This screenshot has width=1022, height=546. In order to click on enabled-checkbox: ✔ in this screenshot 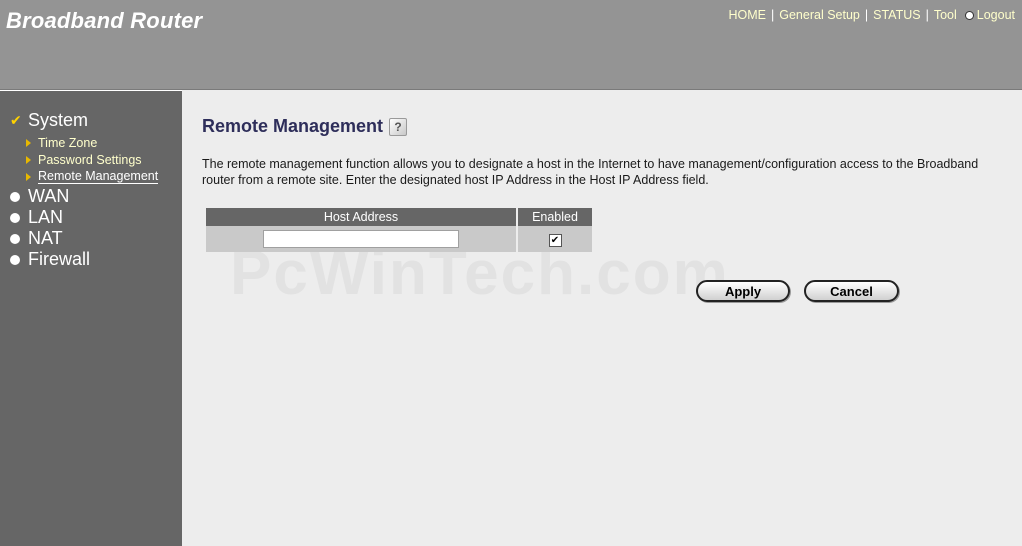, I will do `click(555, 240)`.